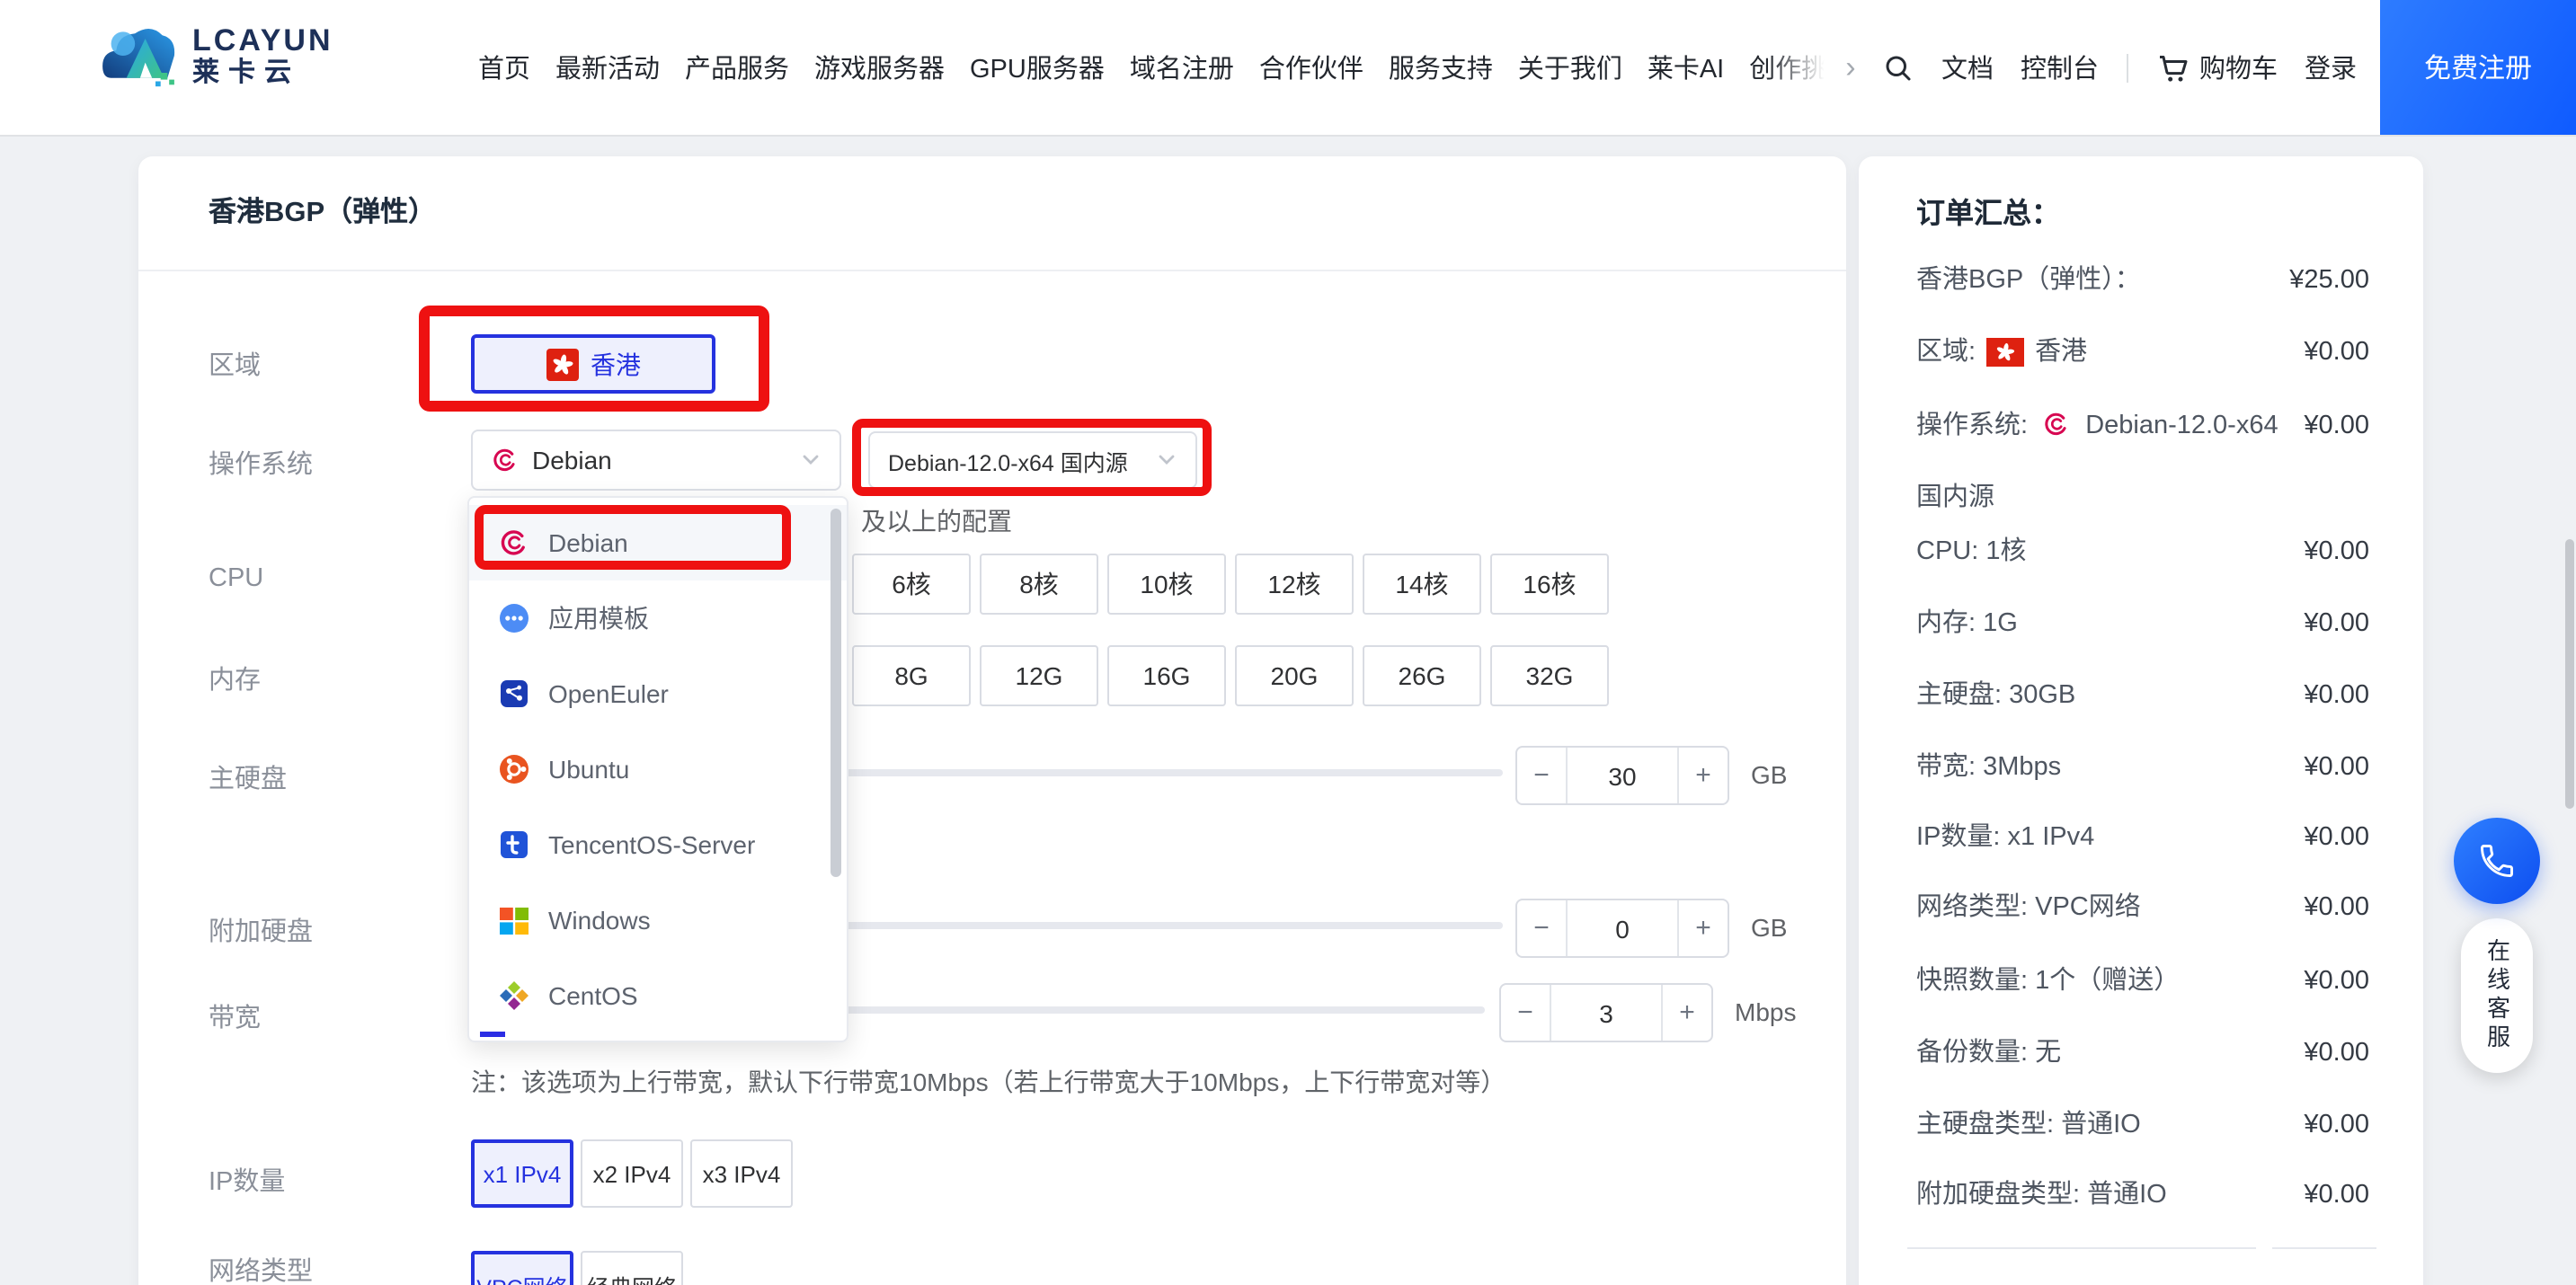 This screenshot has height=1285, width=2576. What do you see at coordinates (1702, 928) in the screenshot?
I see `extra-disk-plus-button: +` at bounding box center [1702, 928].